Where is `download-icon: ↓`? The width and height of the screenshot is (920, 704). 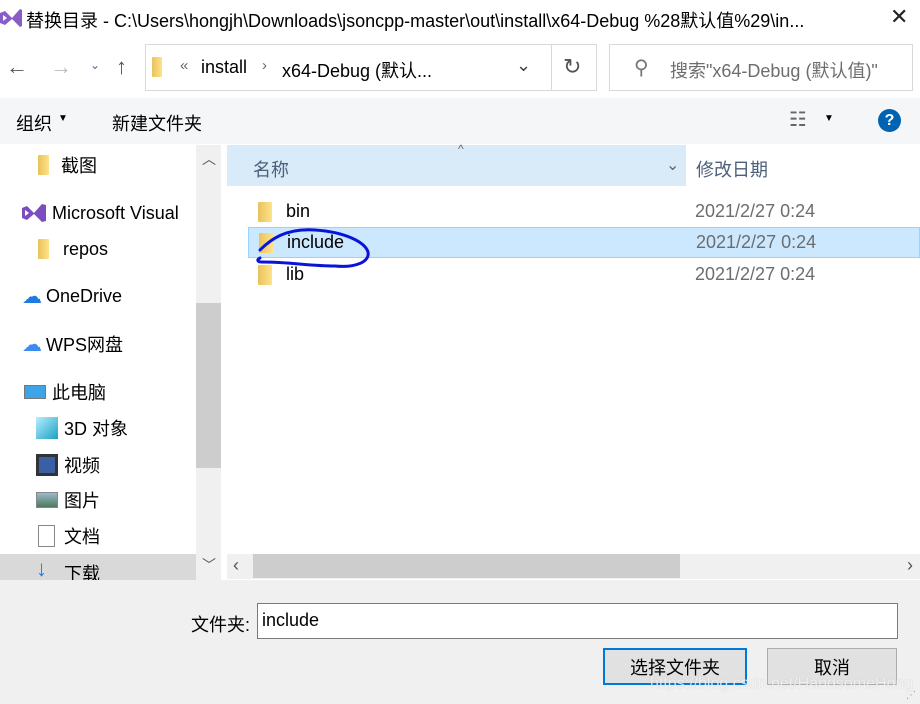
download-icon: ↓ is located at coordinates (41, 568).